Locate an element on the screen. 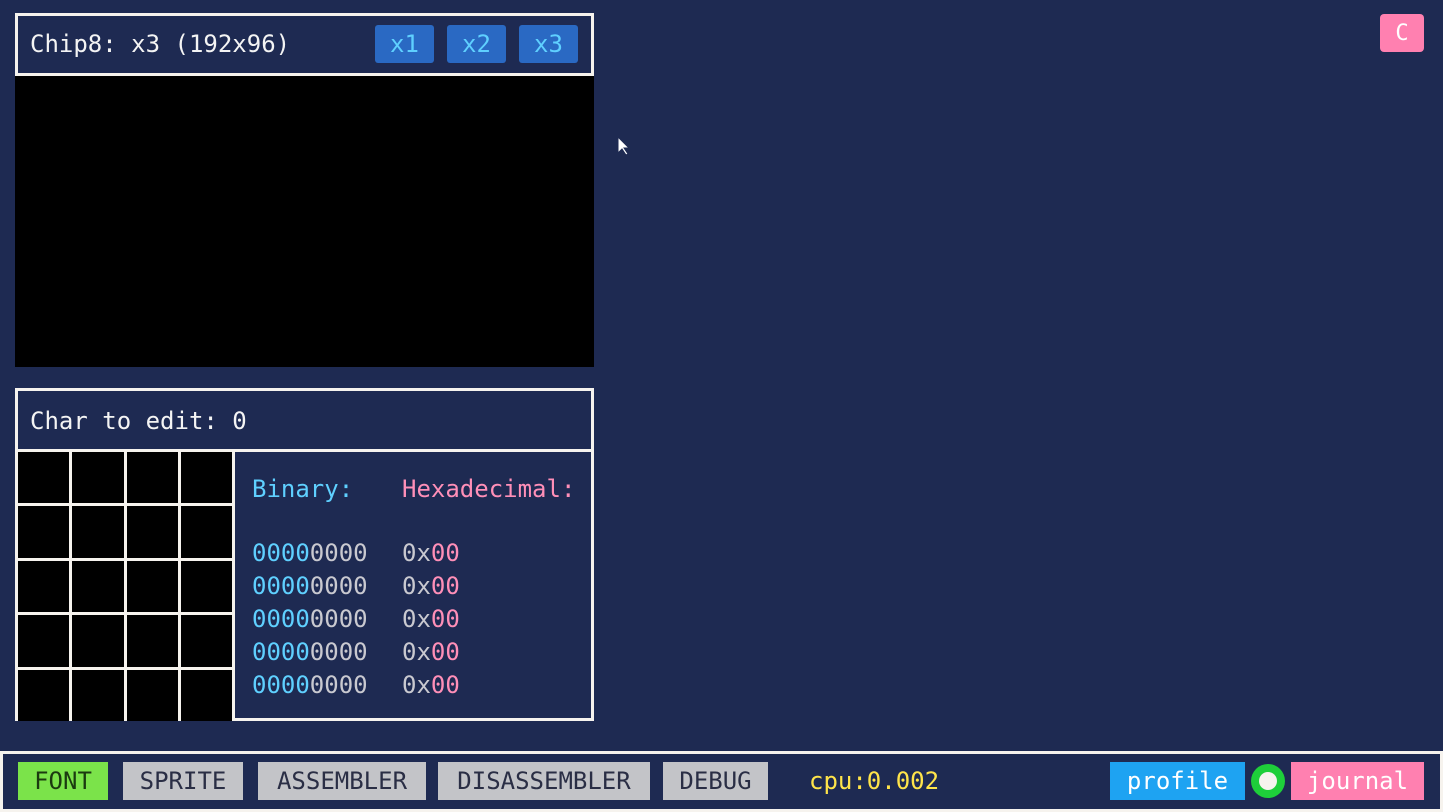 Image resolution: width=1443 pixels, height=812 pixels. status-indicator-icon is located at coordinates (1268, 781).